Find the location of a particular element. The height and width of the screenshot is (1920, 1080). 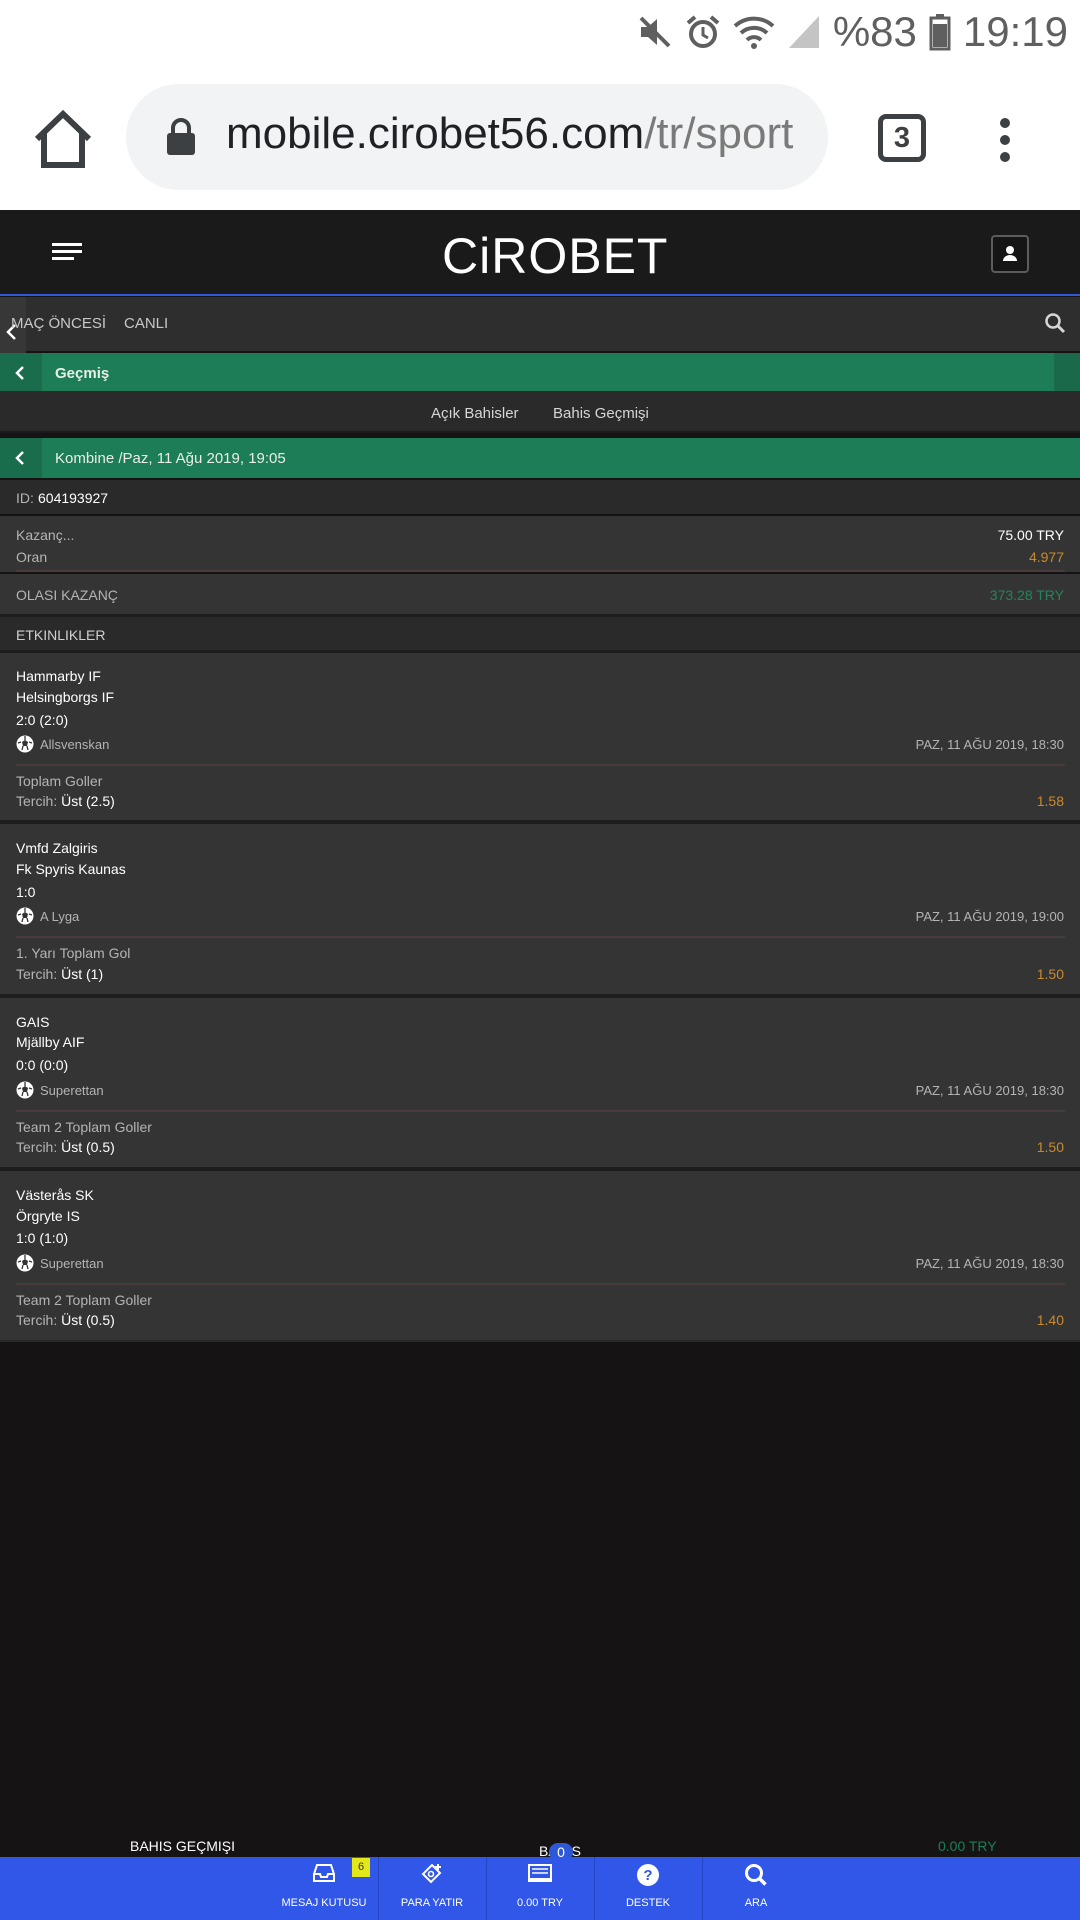

address-bar: mobile.cirobet56.com/tr/sport is located at coordinates (477, 137).